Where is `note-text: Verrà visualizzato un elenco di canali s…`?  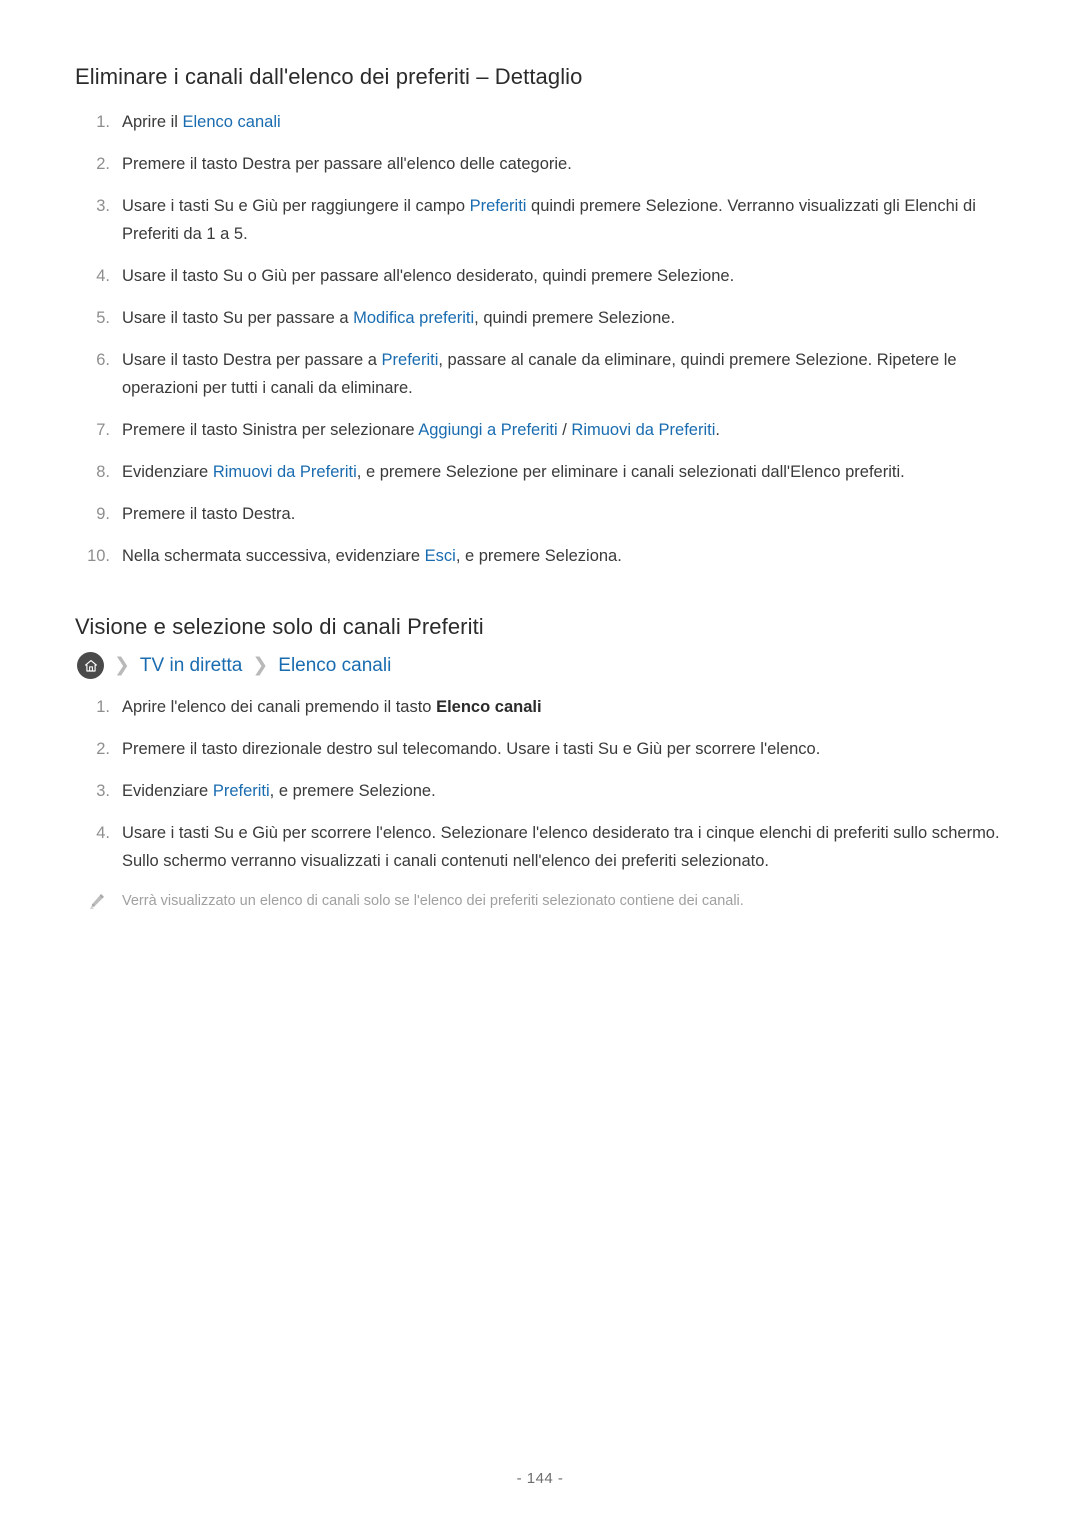 note-text: Verrà visualizzato un elenco di canali s… is located at coordinates (433, 901).